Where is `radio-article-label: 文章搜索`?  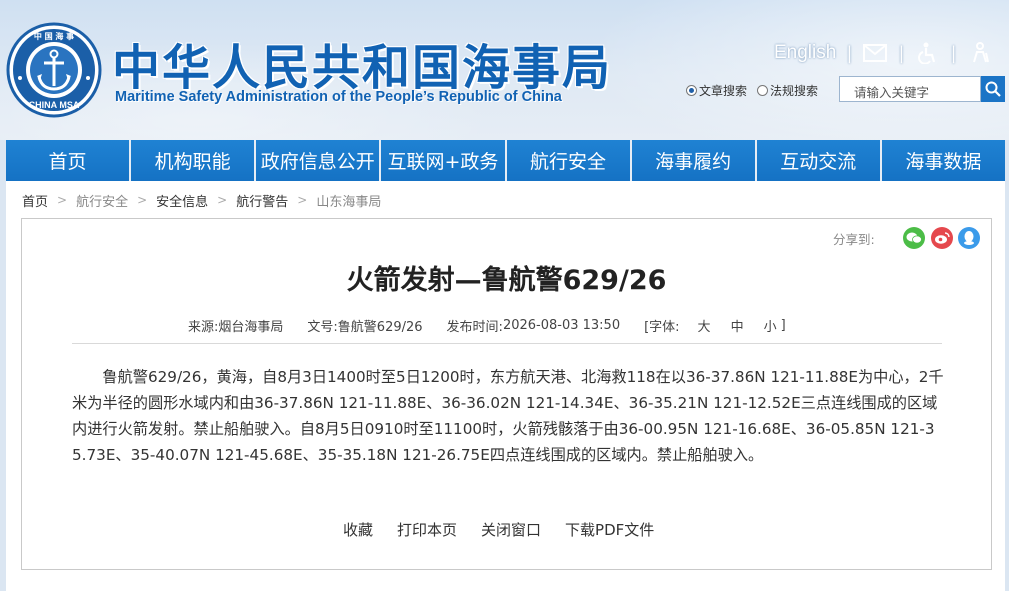
radio-article-label: 文章搜索 is located at coordinates (723, 90).